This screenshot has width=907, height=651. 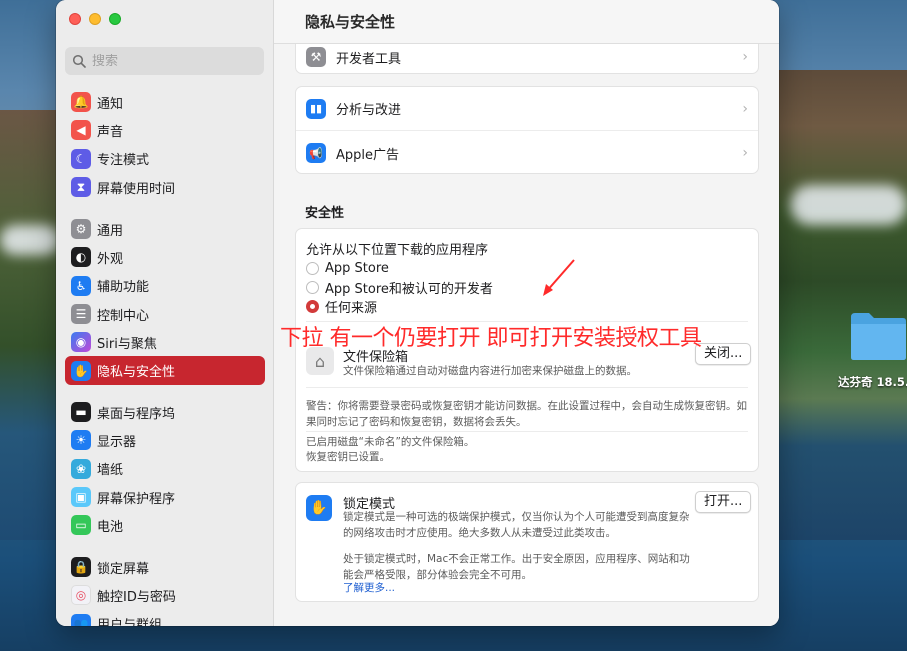 I want to click on download-source-group: App Store App Store和被认可的开发者 任何来源, so click(x=399, y=287).